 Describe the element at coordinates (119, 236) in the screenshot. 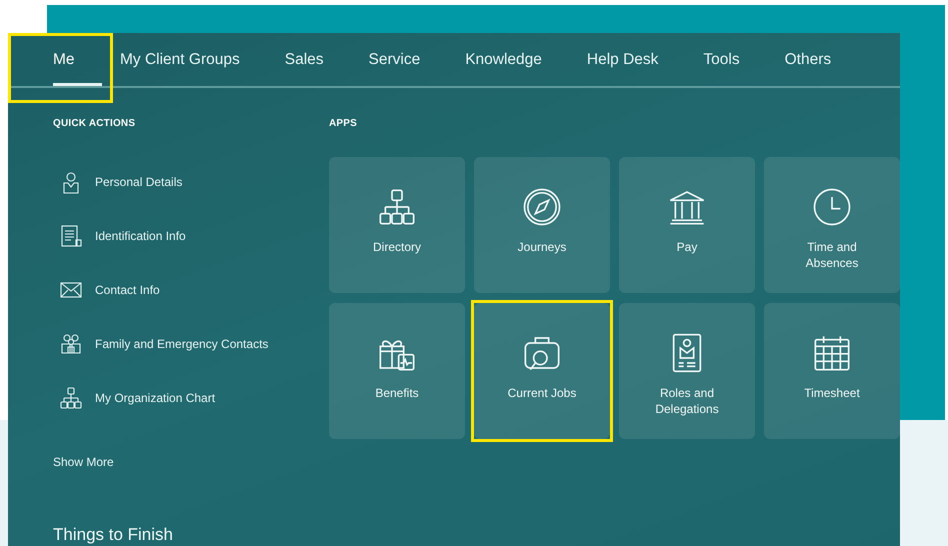

I see `quick-action-link: Identification Info` at that location.